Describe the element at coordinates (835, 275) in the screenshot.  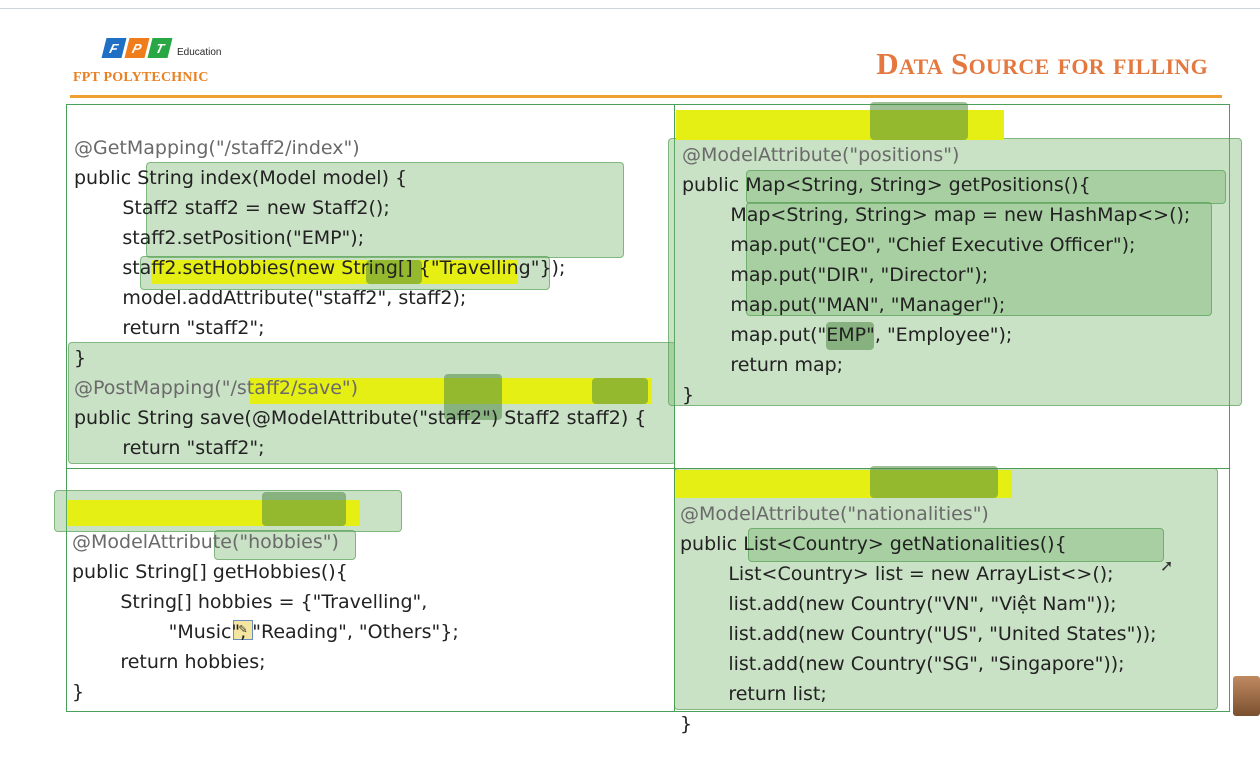
I see `code-line: map.put("DIR", "Director");` at that location.